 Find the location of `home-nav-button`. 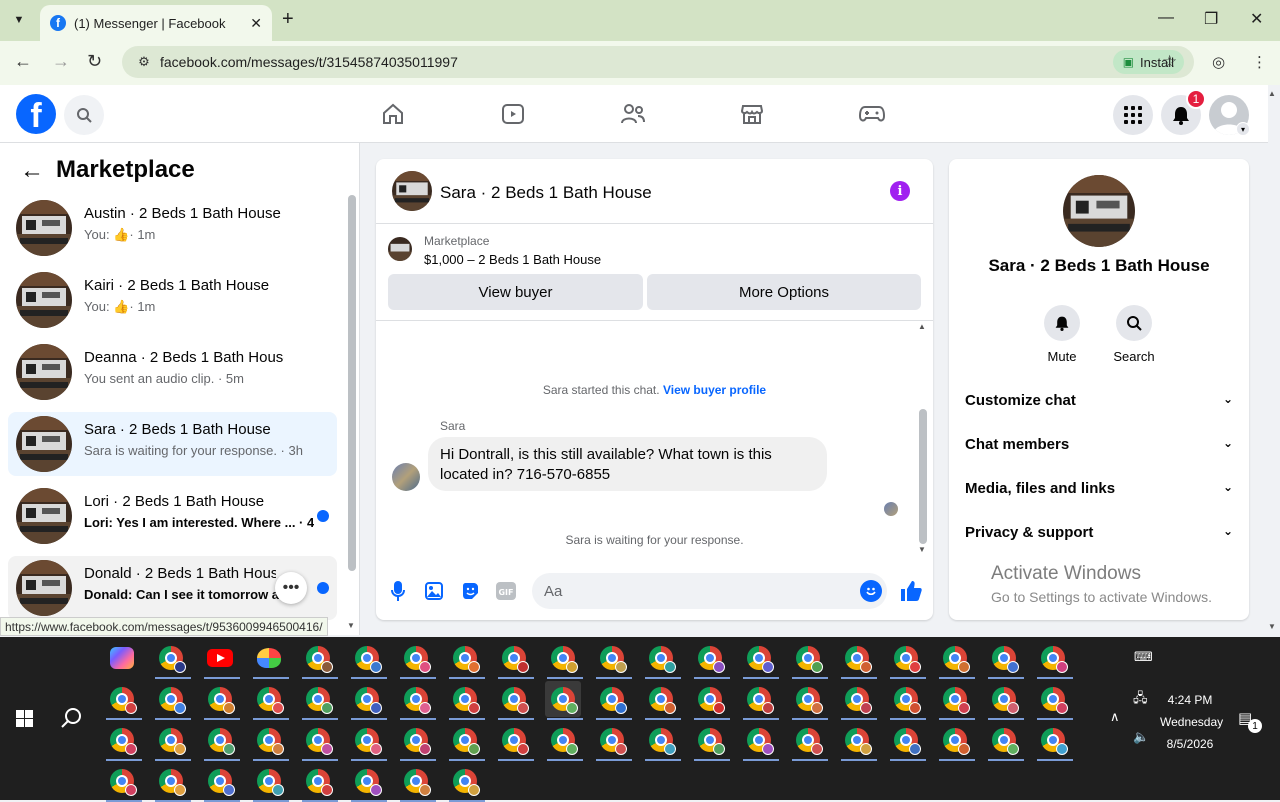

home-nav-button is located at coordinates (393, 114).